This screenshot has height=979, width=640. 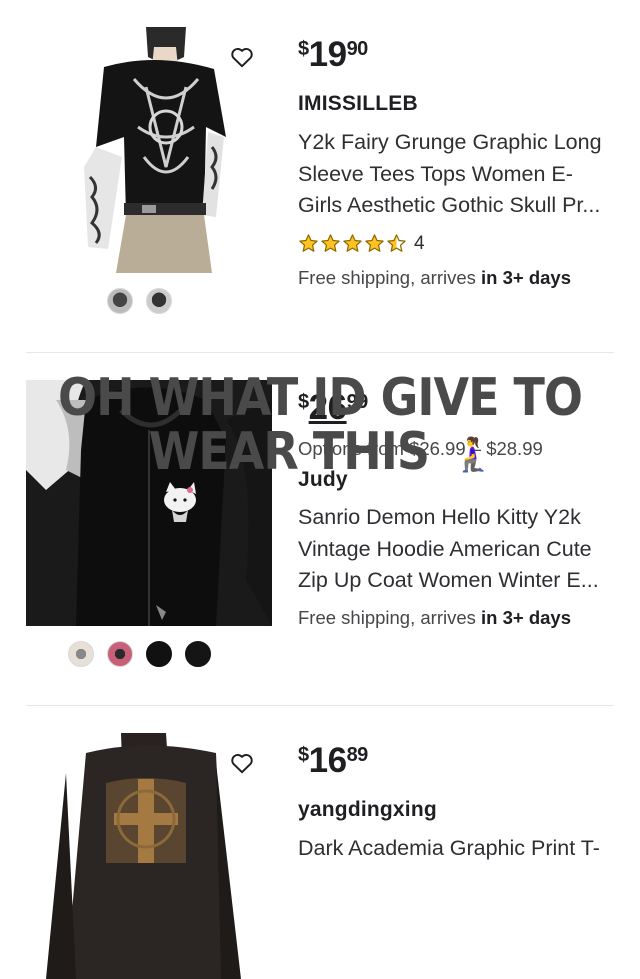 What do you see at coordinates (289, 451) in the screenshot?
I see `overlay-caption-text: WEAR THIS` at bounding box center [289, 451].